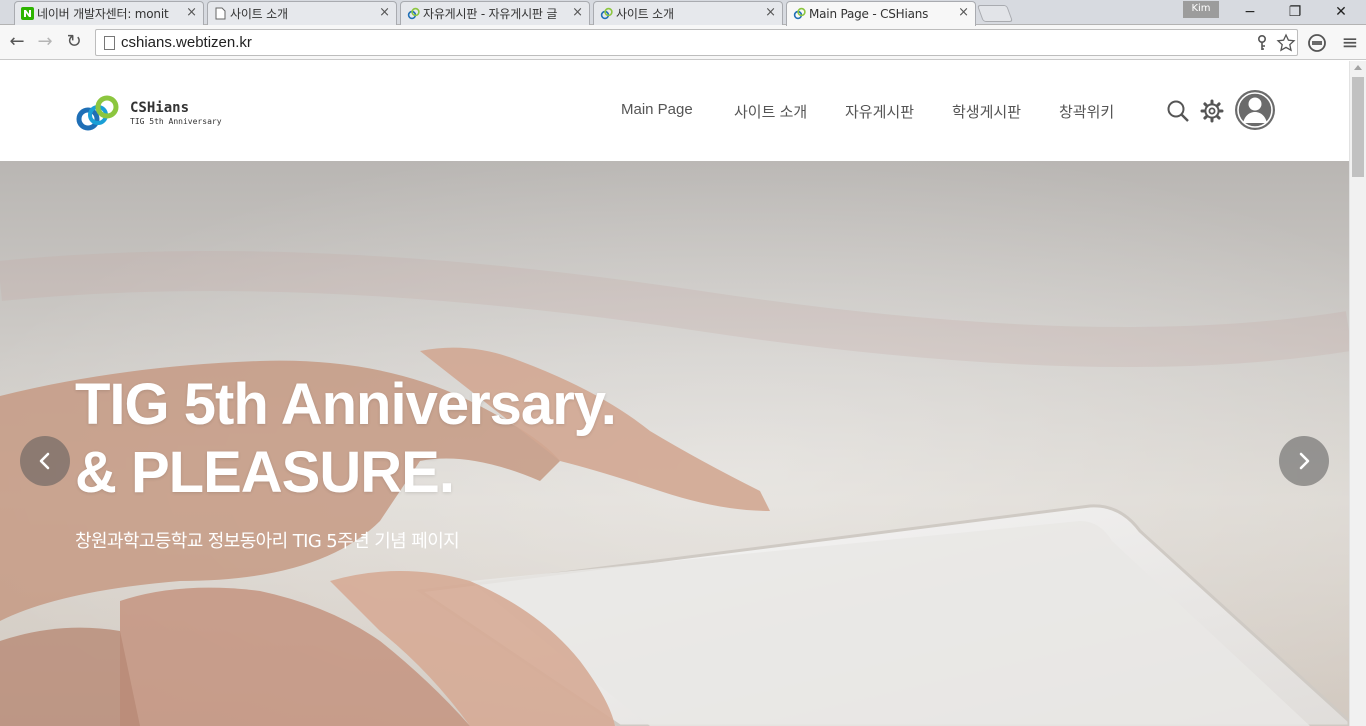  Describe the element at coordinates (1295, 12) in the screenshot. I see `restore-button: ❐` at that location.